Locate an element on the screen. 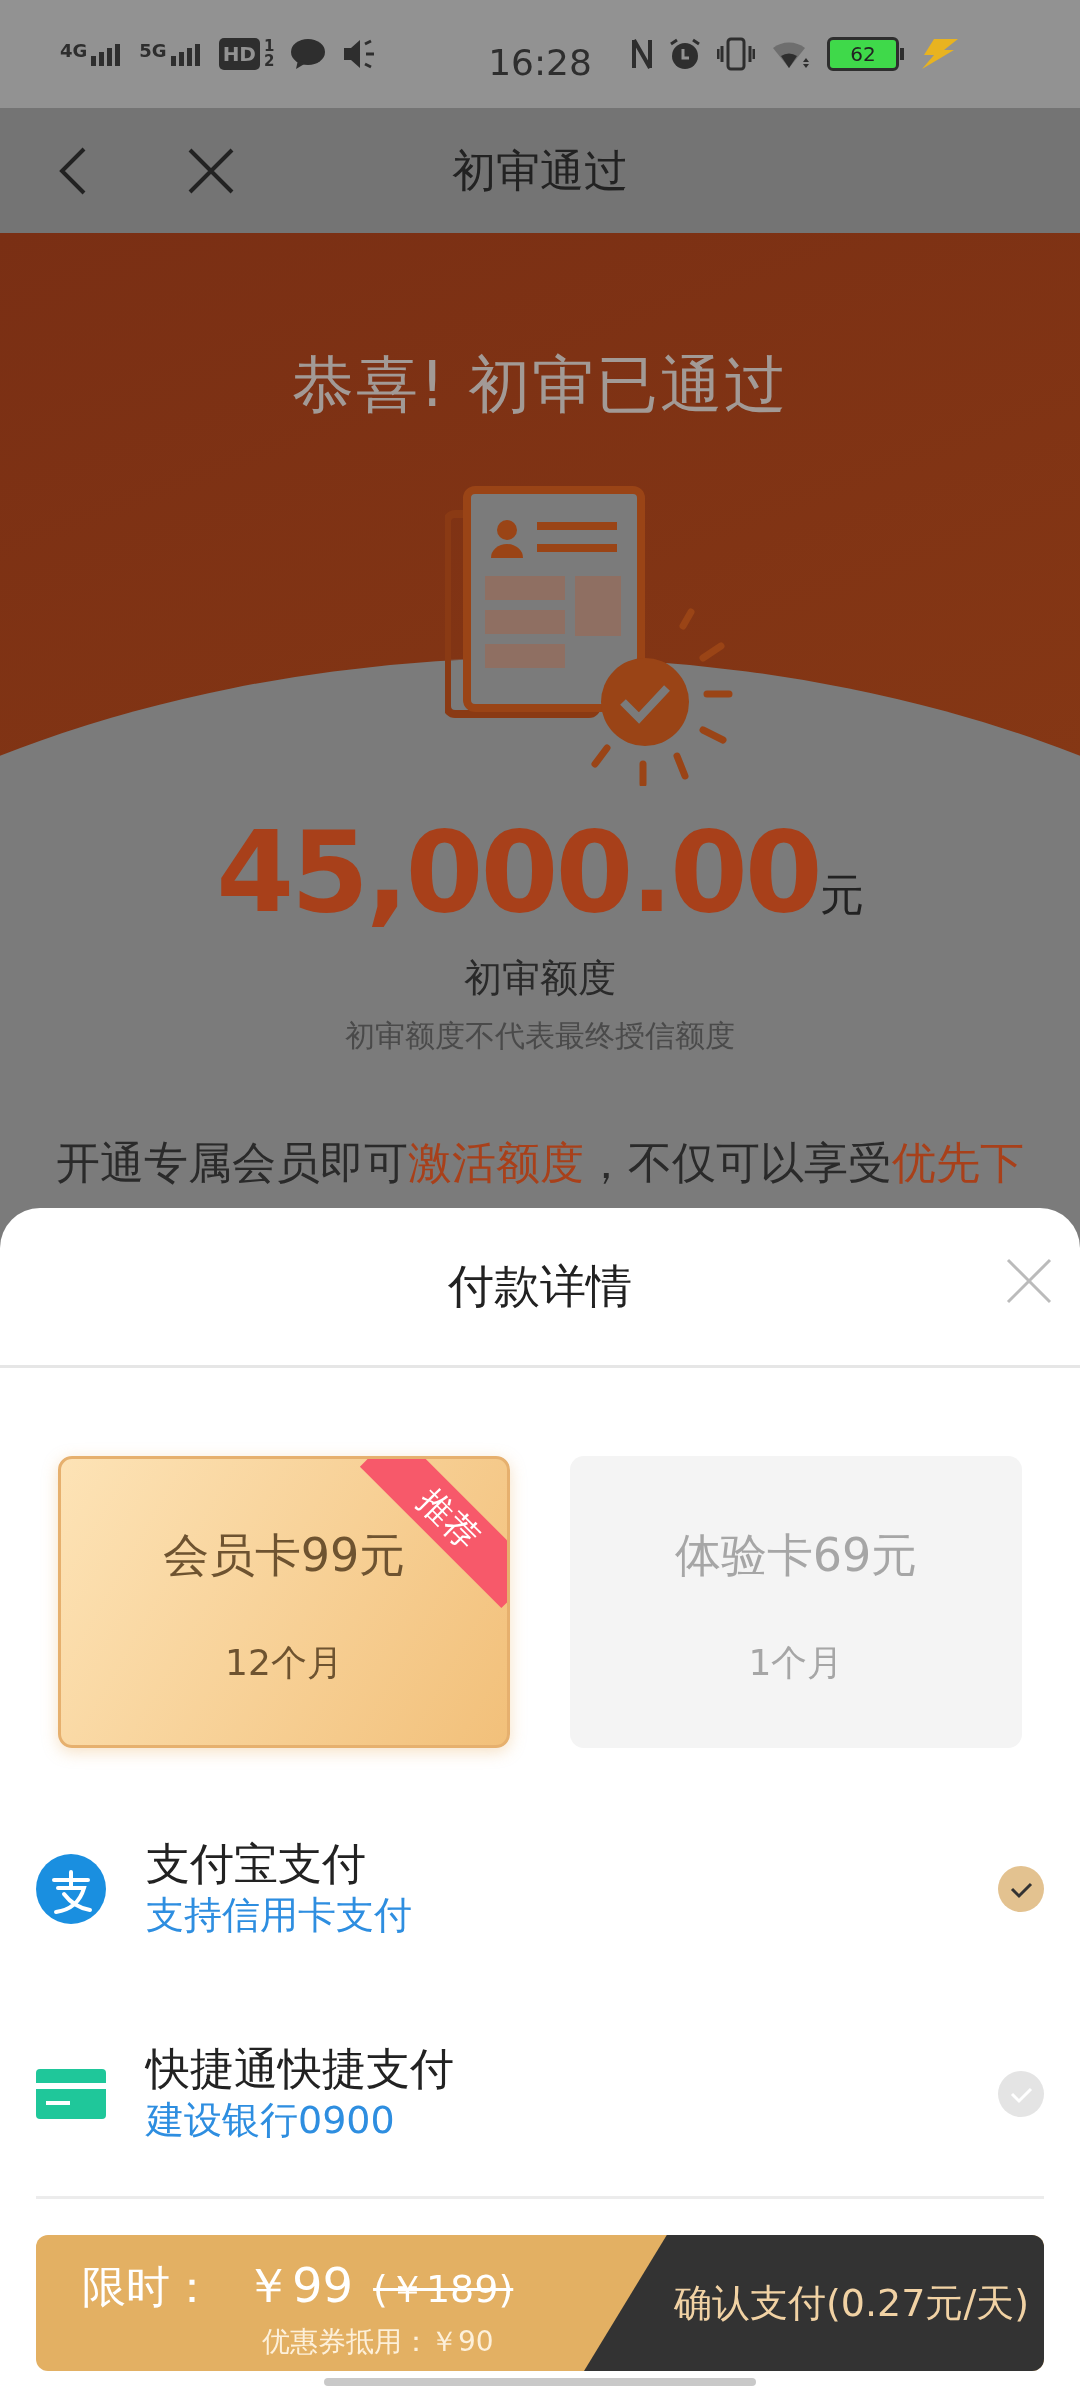 The width and height of the screenshot is (1080, 2400). sim-number: 1 is located at coordinates (269, 46).